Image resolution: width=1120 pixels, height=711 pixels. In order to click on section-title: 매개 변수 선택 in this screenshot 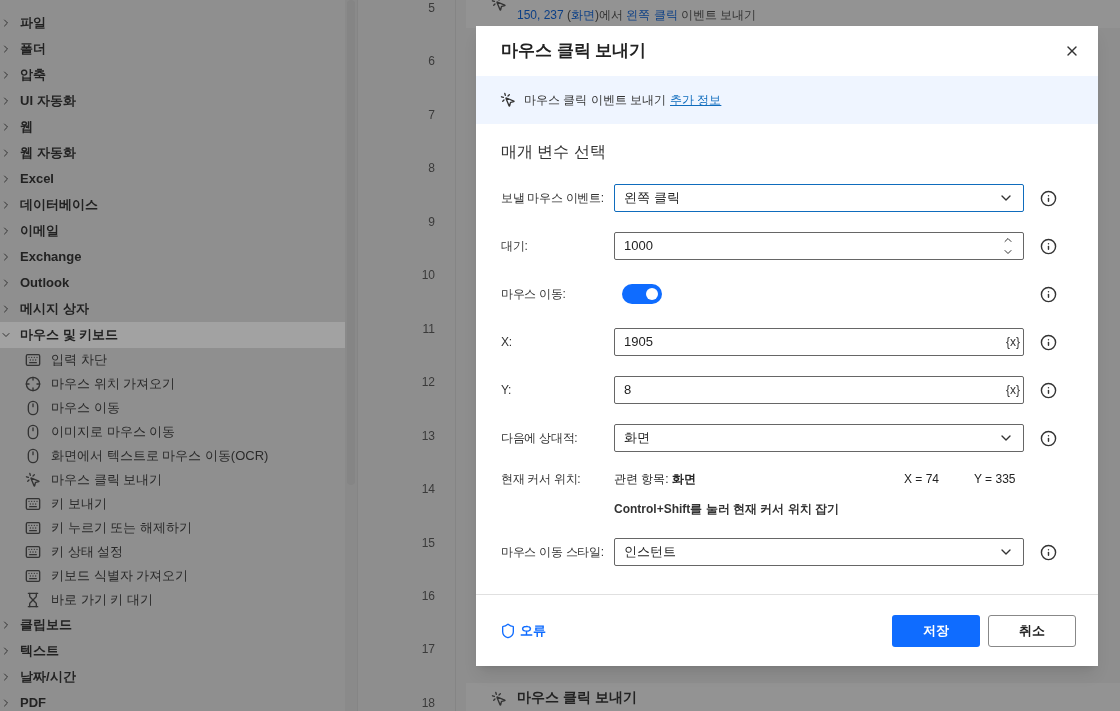, I will do `click(554, 152)`.